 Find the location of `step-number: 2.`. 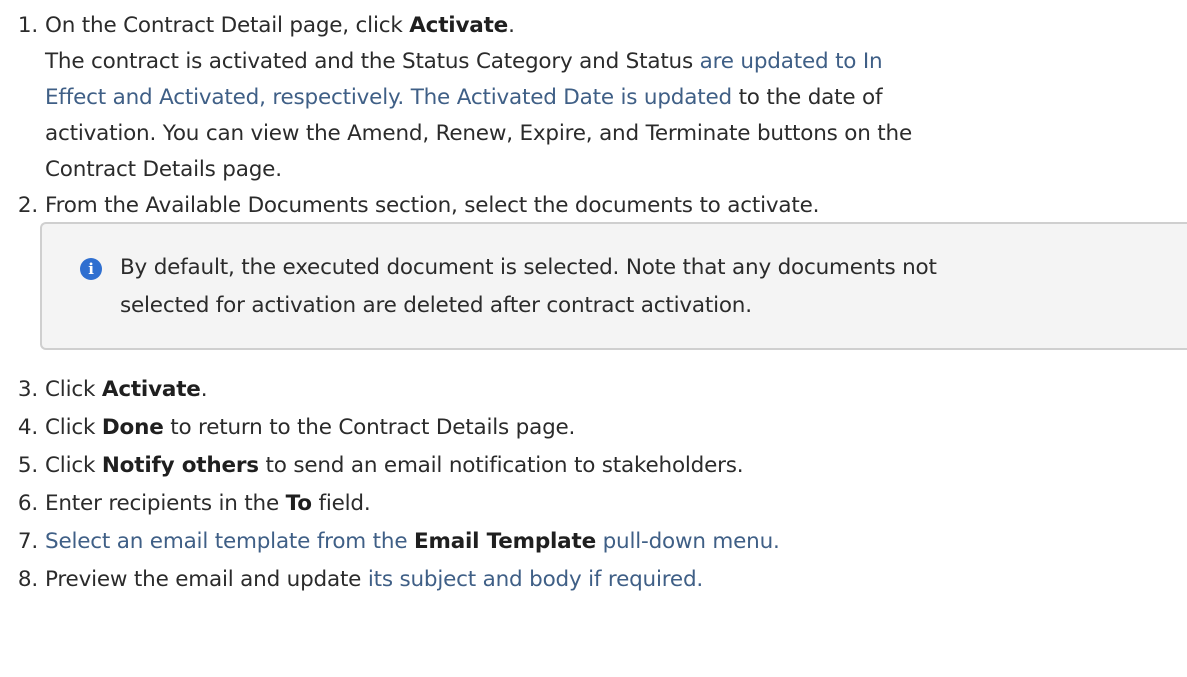

step-number: 2. is located at coordinates (27, 205).